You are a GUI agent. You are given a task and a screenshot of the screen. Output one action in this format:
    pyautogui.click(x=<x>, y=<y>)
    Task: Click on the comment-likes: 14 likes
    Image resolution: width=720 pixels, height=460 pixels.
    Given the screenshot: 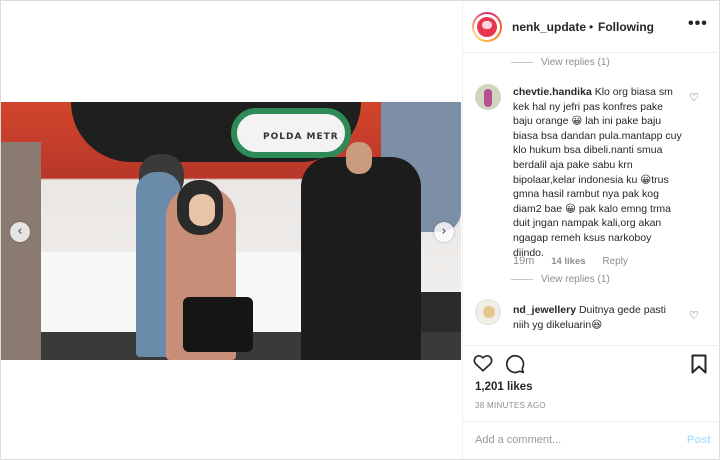 What is the action you would take?
    pyautogui.click(x=568, y=261)
    